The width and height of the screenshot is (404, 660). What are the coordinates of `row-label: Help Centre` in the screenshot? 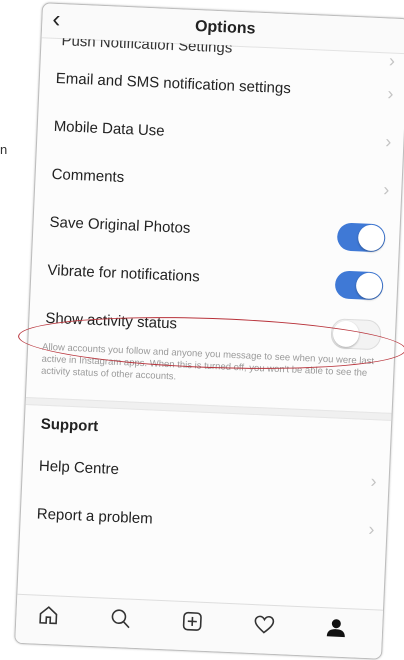 It's located at (79, 468).